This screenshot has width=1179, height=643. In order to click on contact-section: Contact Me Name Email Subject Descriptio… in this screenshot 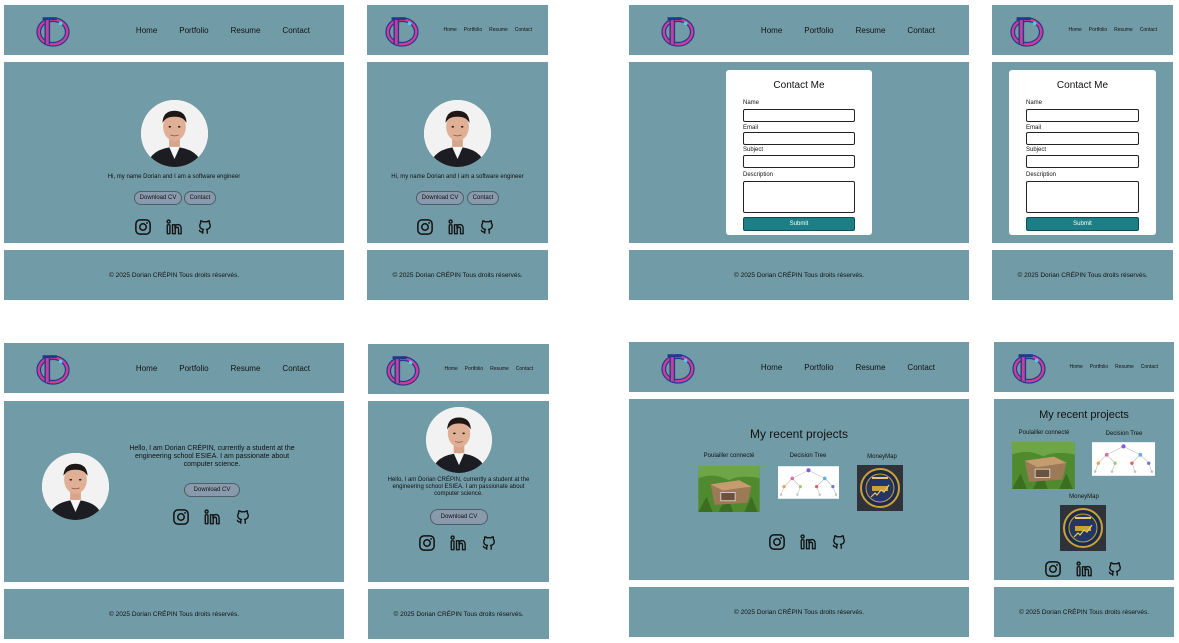, I will do `click(1082, 152)`.